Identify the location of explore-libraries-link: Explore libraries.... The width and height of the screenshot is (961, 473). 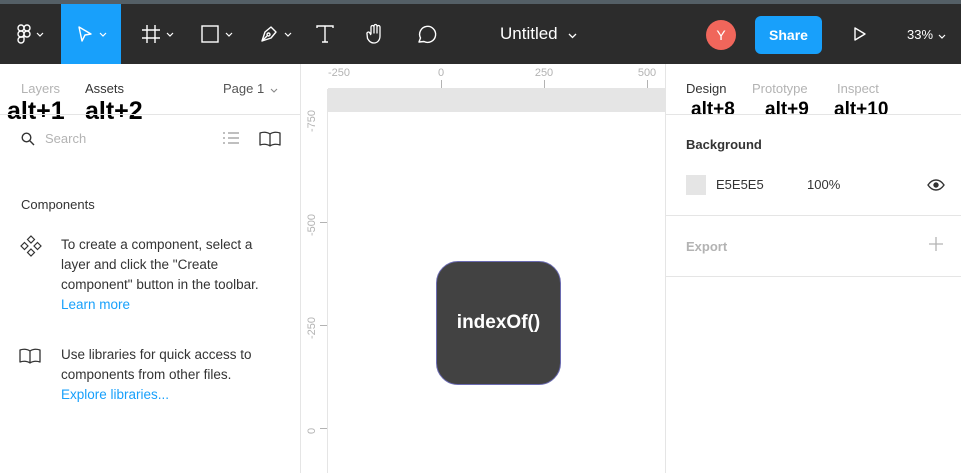
(115, 394).